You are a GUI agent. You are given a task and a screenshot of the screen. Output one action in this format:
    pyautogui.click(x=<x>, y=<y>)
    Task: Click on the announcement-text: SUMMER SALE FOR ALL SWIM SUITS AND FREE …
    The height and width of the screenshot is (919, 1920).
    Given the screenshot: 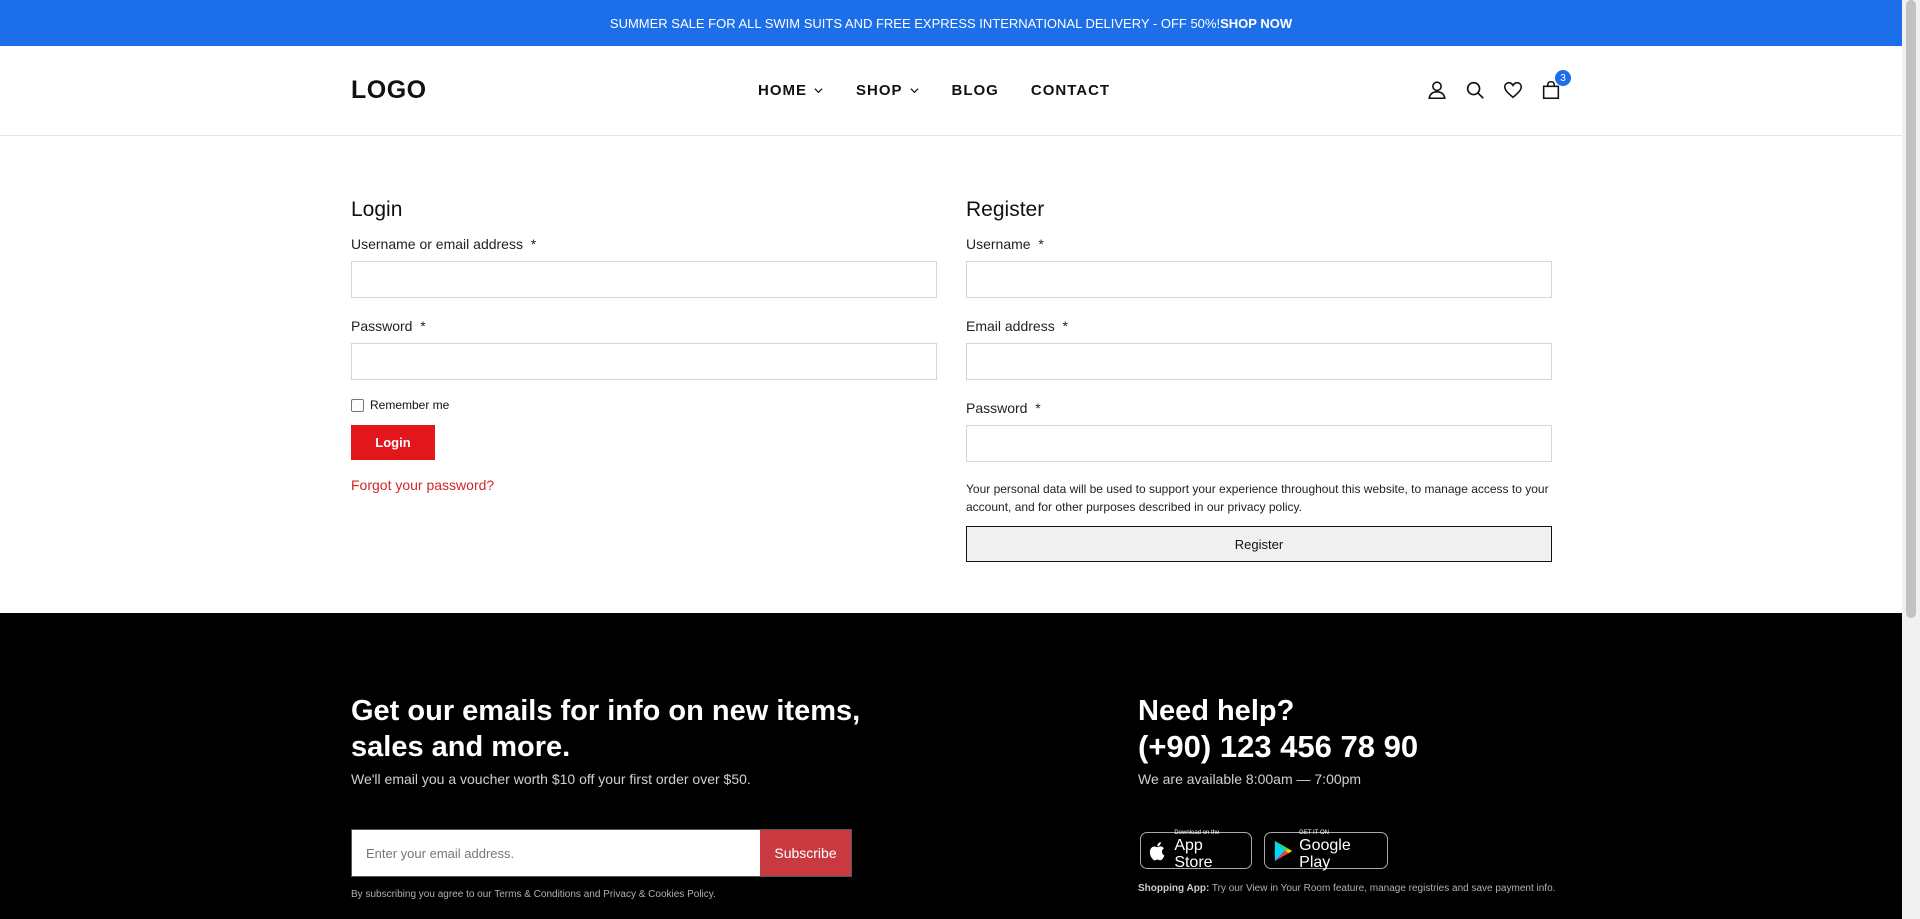 What is the action you would take?
    pyautogui.click(x=915, y=23)
    